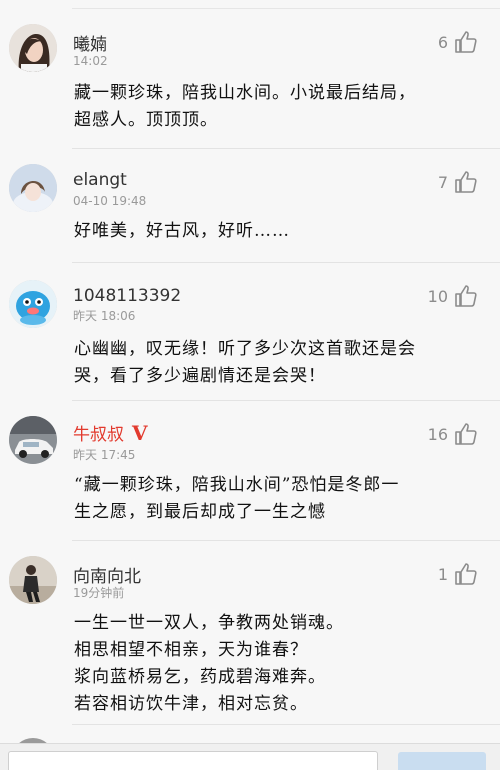  What do you see at coordinates (104, 455) in the screenshot?
I see `timestamp: 昨天 17:45` at bounding box center [104, 455].